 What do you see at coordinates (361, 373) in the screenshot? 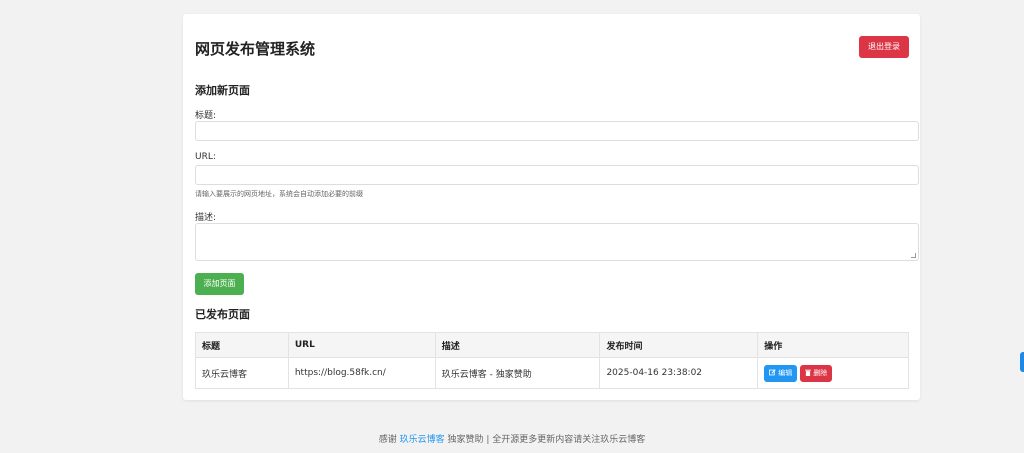
I see `cell-url: https://blog.58fk.cn/` at bounding box center [361, 373].